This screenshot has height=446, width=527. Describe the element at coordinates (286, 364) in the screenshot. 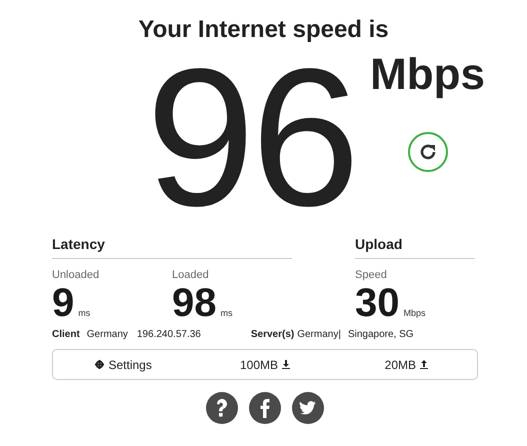

I see `download-icon` at that location.